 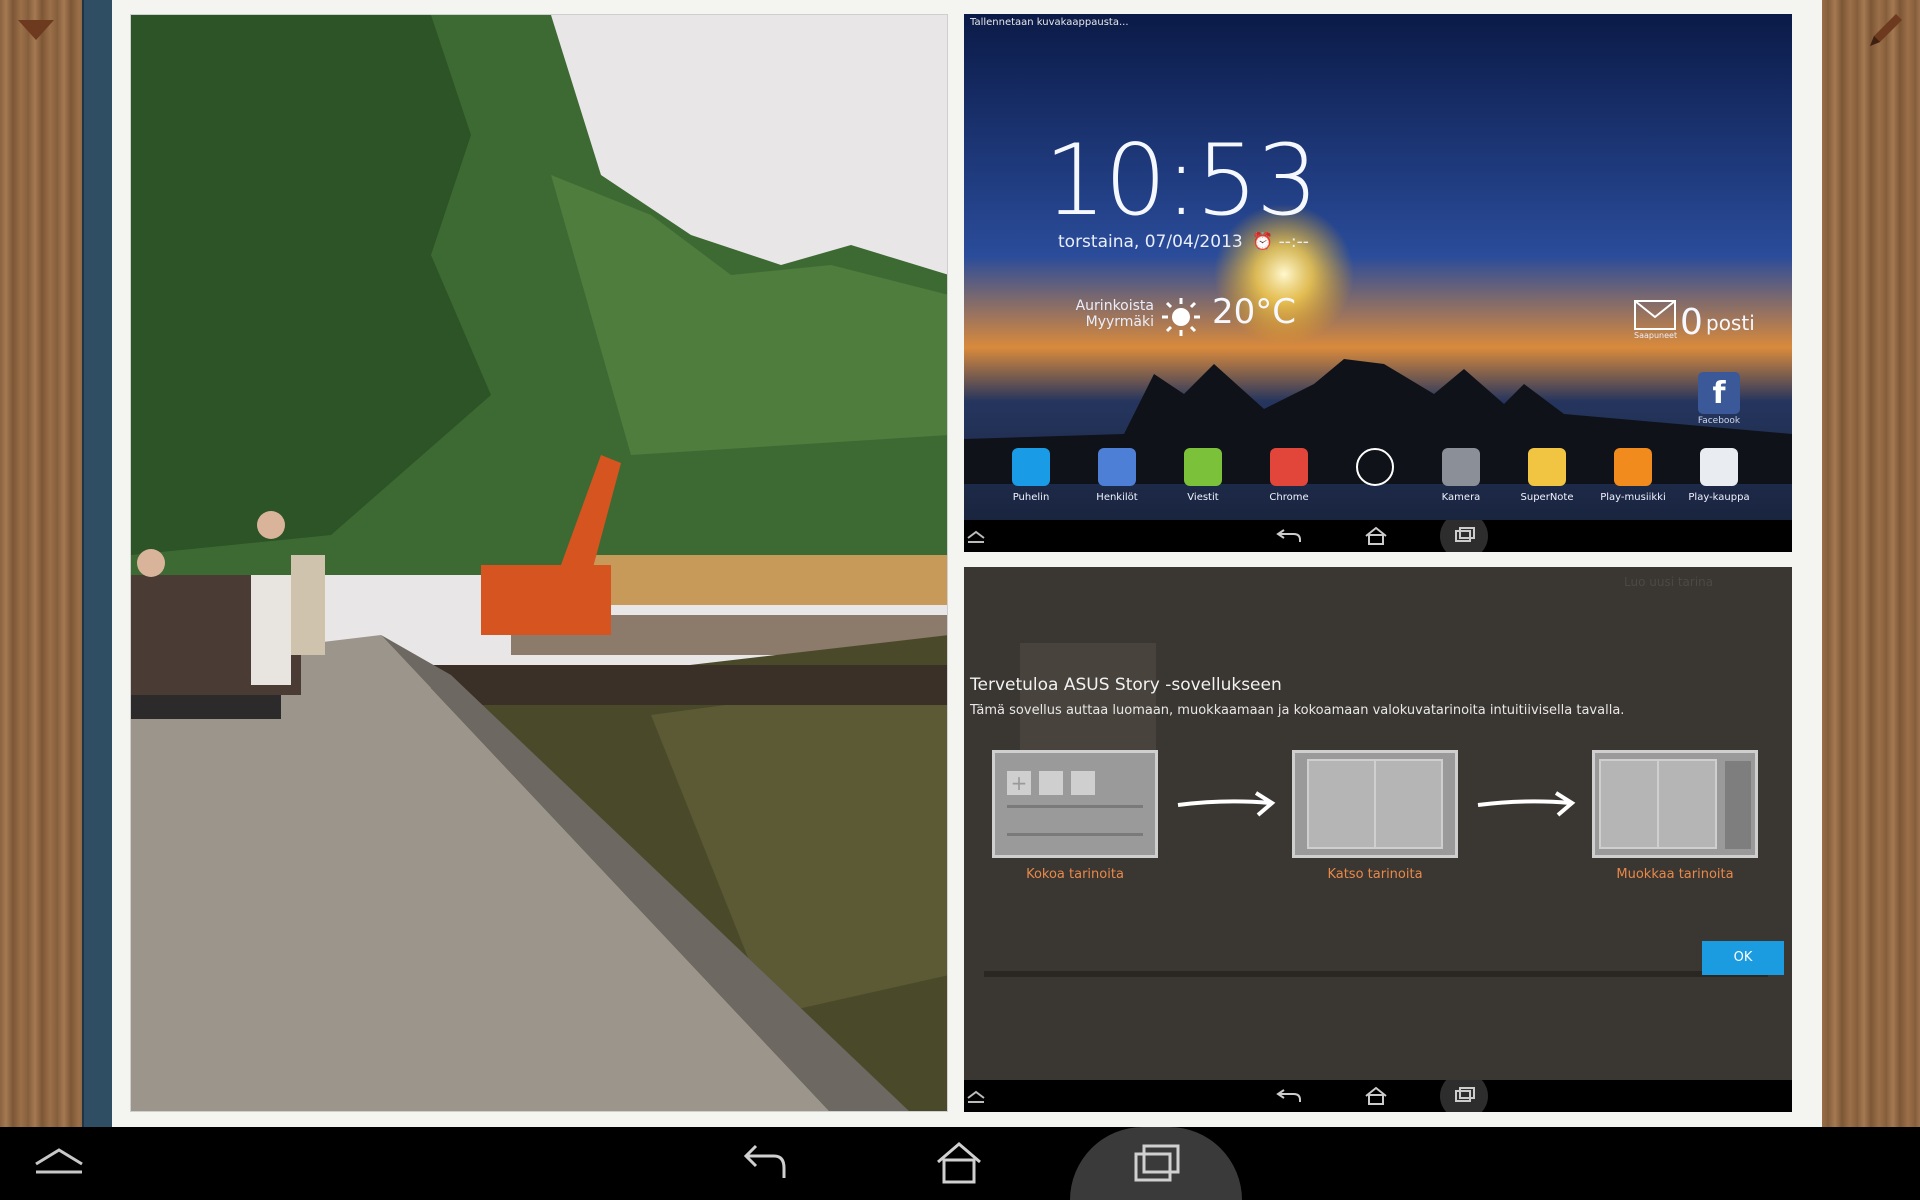 What do you see at coordinates (1461, 497) in the screenshot?
I see `dock-app-label: Kamera` at bounding box center [1461, 497].